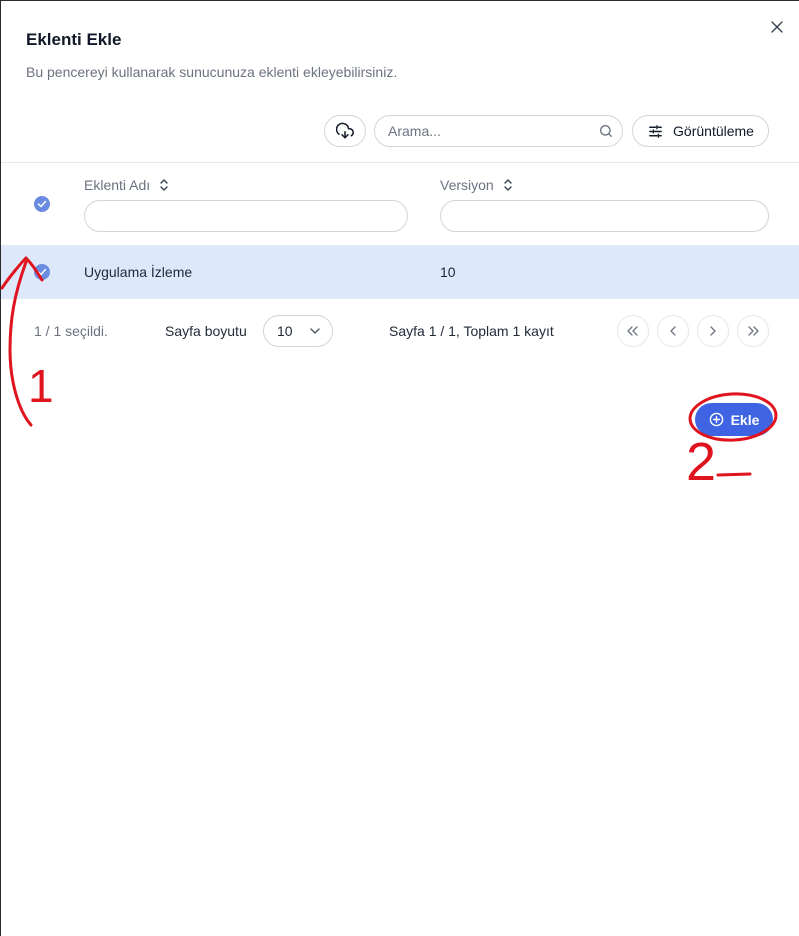 The image size is (799, 936). I want to click on search-icon, so click(606, 131).